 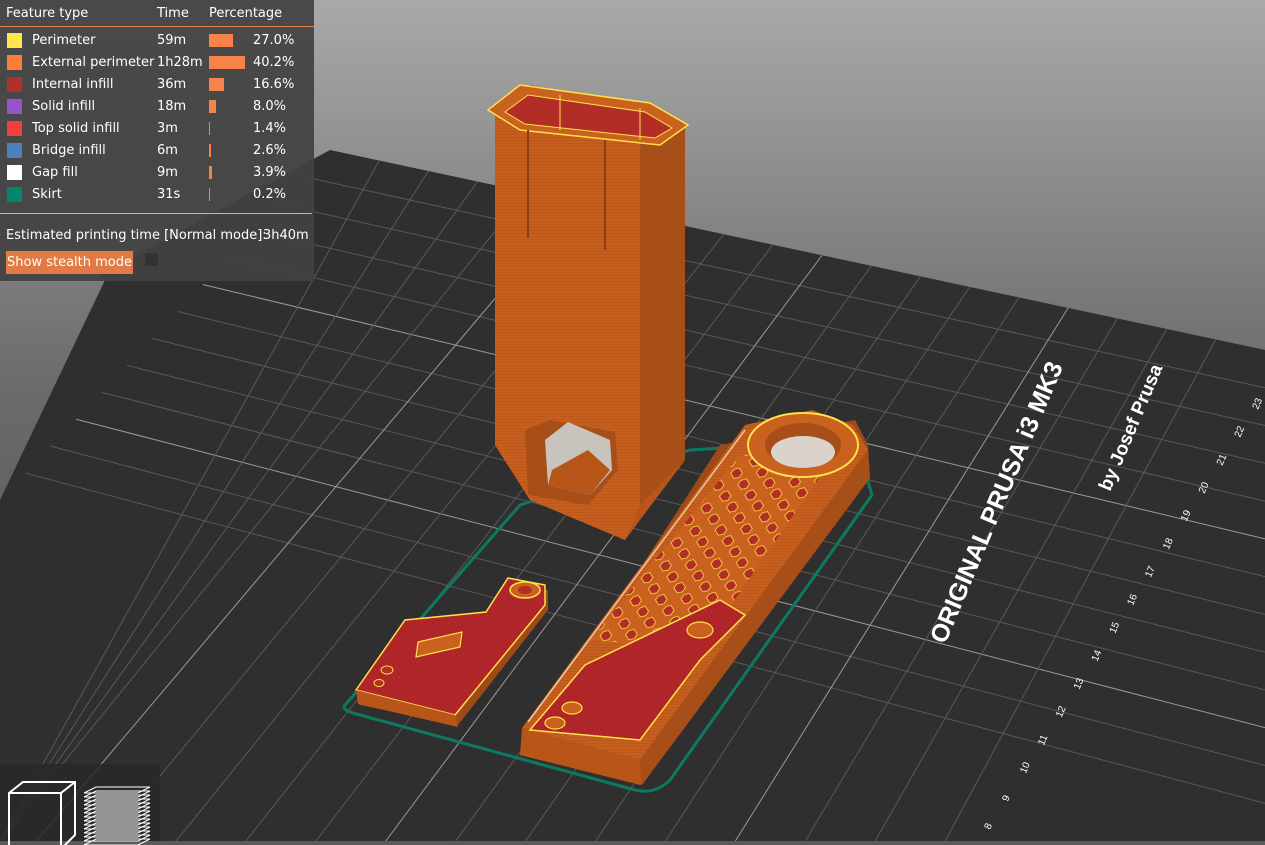 I want to click on legend-feature-name: Gap fill, so click(x=55, y=172).